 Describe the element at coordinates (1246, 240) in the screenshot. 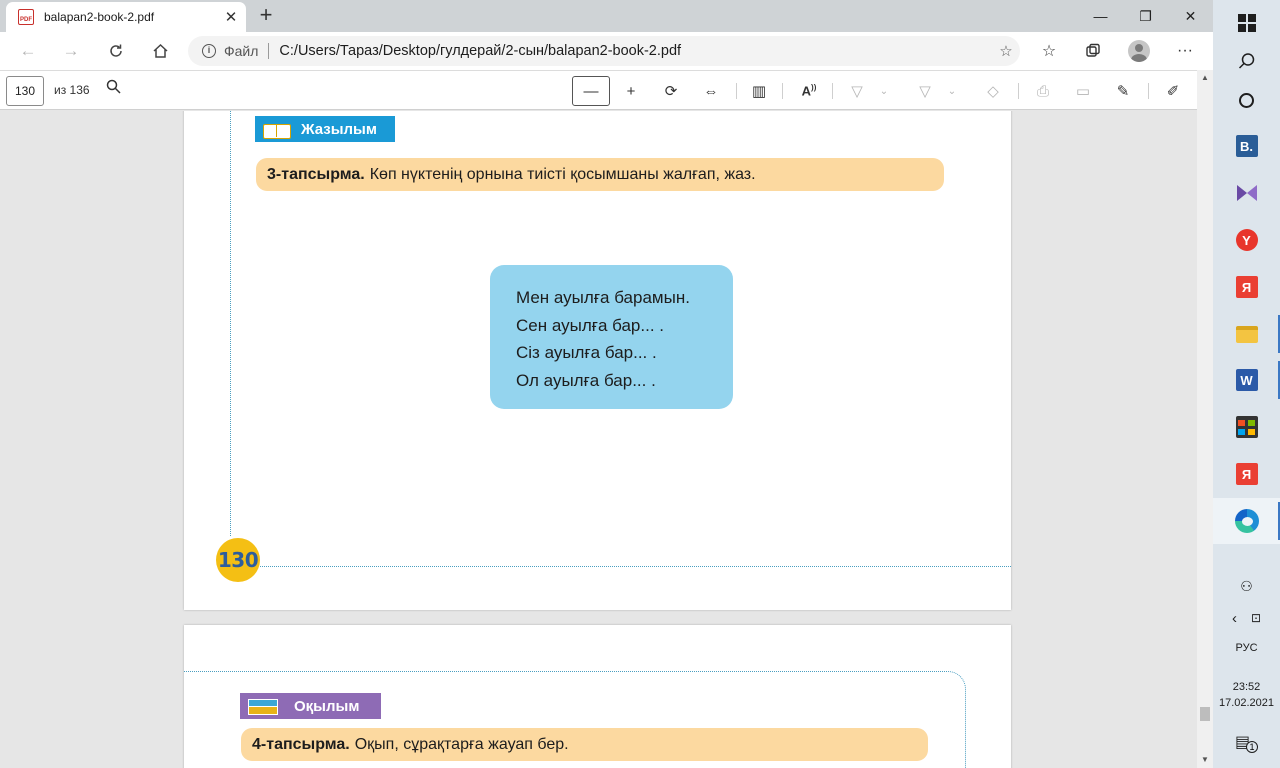

I see `taskbar-app-yandex-browser: Y` at that location.